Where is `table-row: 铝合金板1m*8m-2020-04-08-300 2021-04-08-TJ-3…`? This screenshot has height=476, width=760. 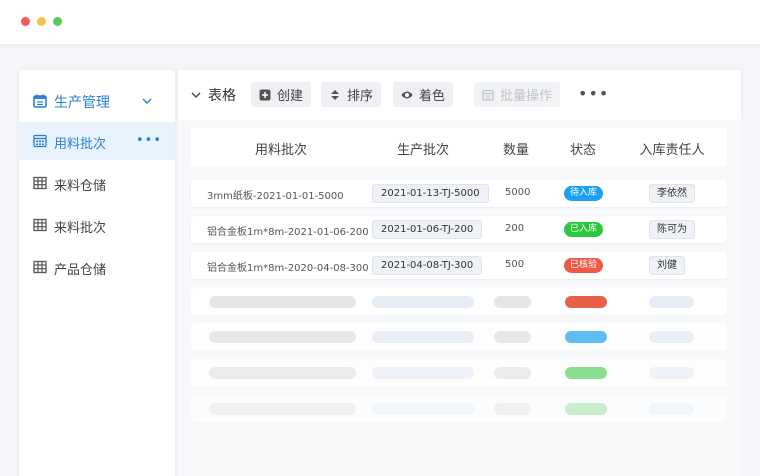 table-row: 铝合金板1m*8m-2020-04-08-300 2021-04-08-TJ-3… is located at coordinates (459, 265).